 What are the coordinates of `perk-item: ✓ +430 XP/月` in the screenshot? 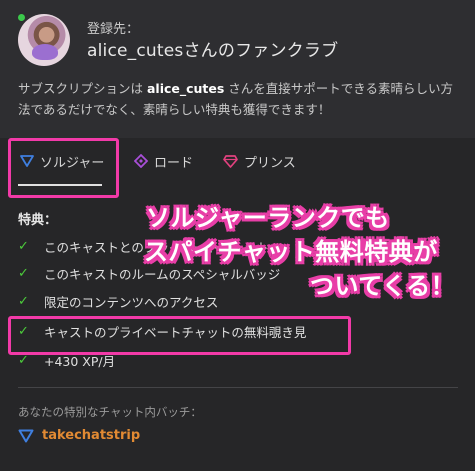 It's located at (66, 360).